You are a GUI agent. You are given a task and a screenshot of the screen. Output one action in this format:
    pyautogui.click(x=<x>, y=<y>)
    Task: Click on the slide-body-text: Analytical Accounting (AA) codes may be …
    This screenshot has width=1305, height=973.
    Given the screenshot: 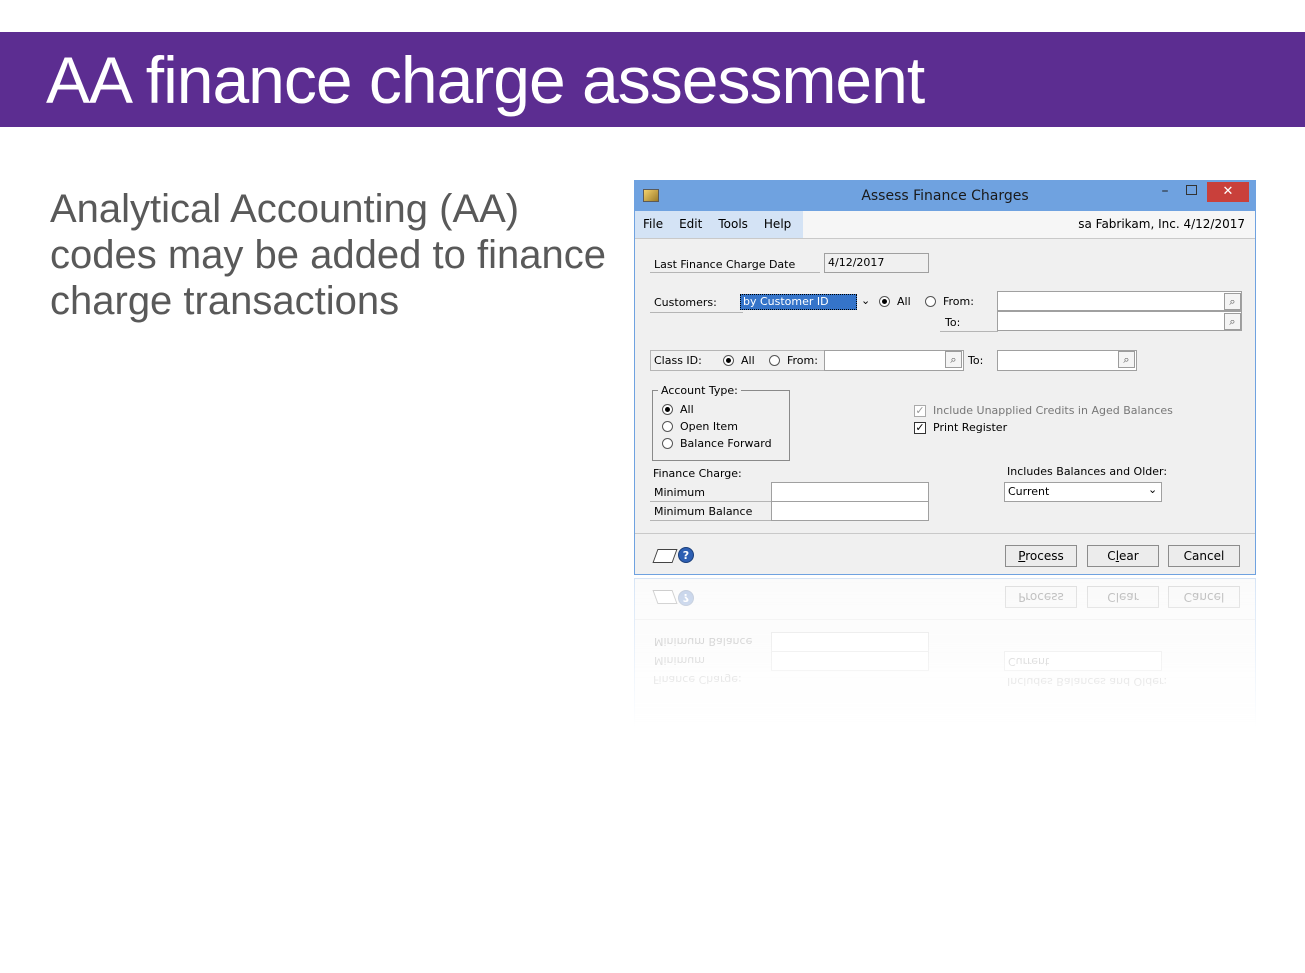 What is the action you would take?
    pyautogui.click(x=328, y=255)
    